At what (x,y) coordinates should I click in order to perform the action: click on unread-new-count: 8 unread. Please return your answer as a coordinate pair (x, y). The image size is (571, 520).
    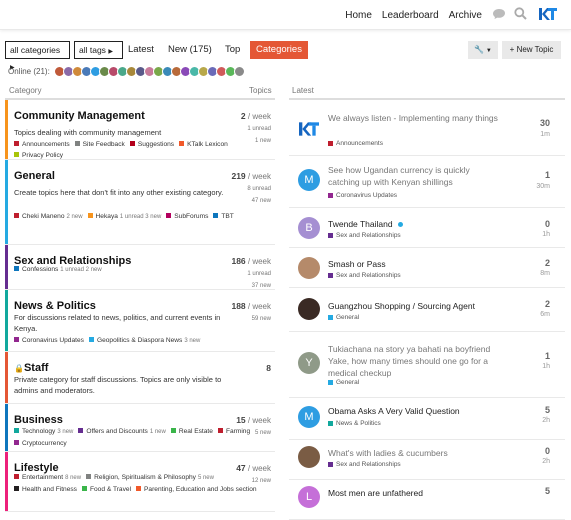
    Looking at the image, I should click on (251, 189).